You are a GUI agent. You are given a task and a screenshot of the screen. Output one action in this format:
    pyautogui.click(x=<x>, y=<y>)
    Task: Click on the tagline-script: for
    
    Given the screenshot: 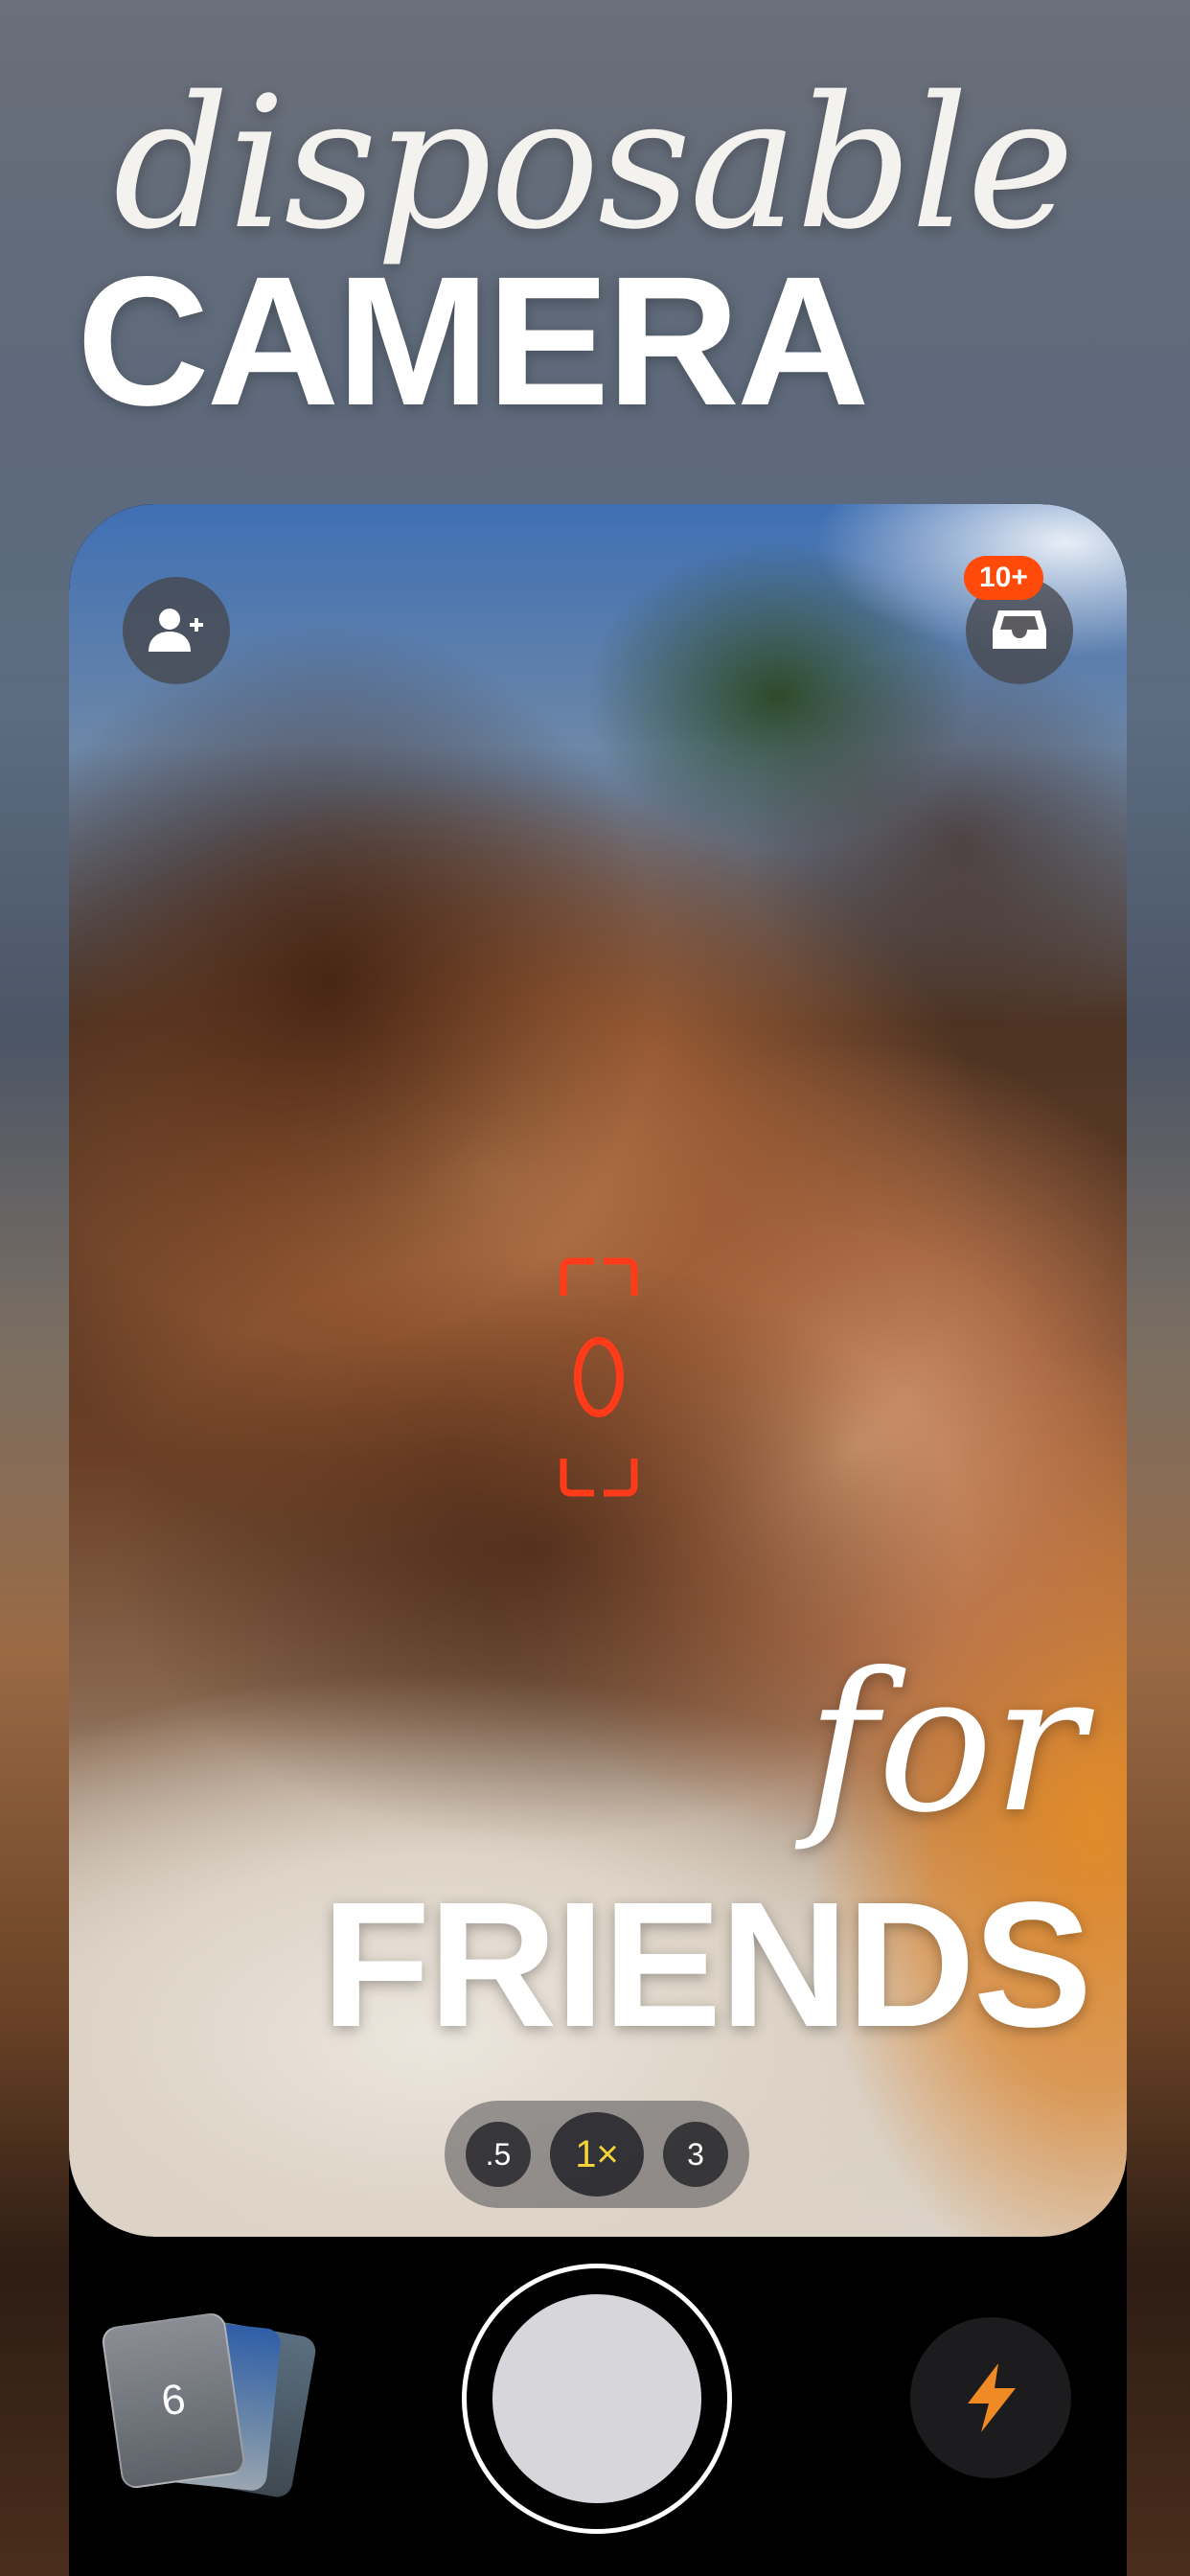 What is the action you would take?
    pyautogui.click(x=946, y=1743)
    